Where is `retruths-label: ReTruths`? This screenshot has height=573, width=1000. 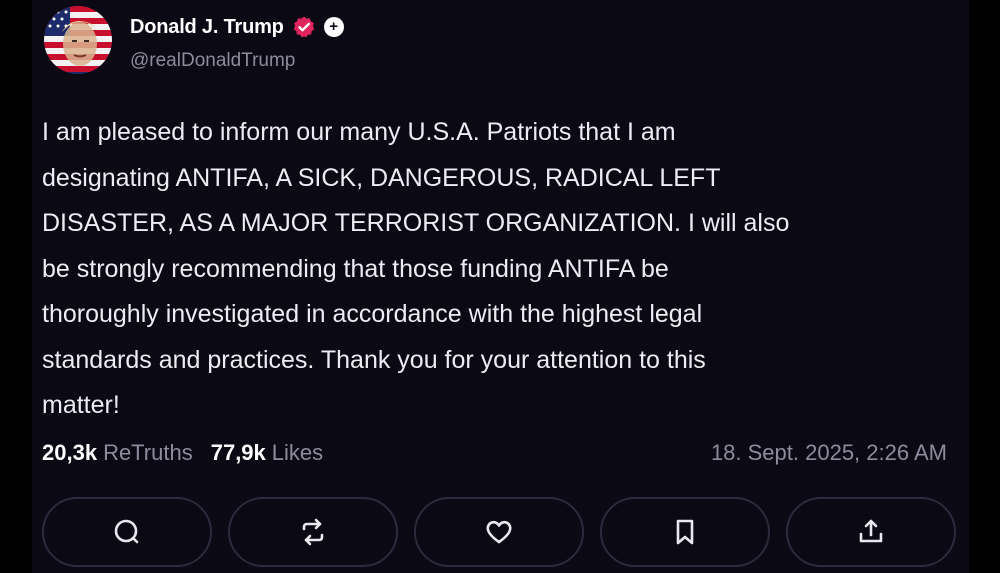
retruths-label: ReTruths is located at coordinates (148, 453).